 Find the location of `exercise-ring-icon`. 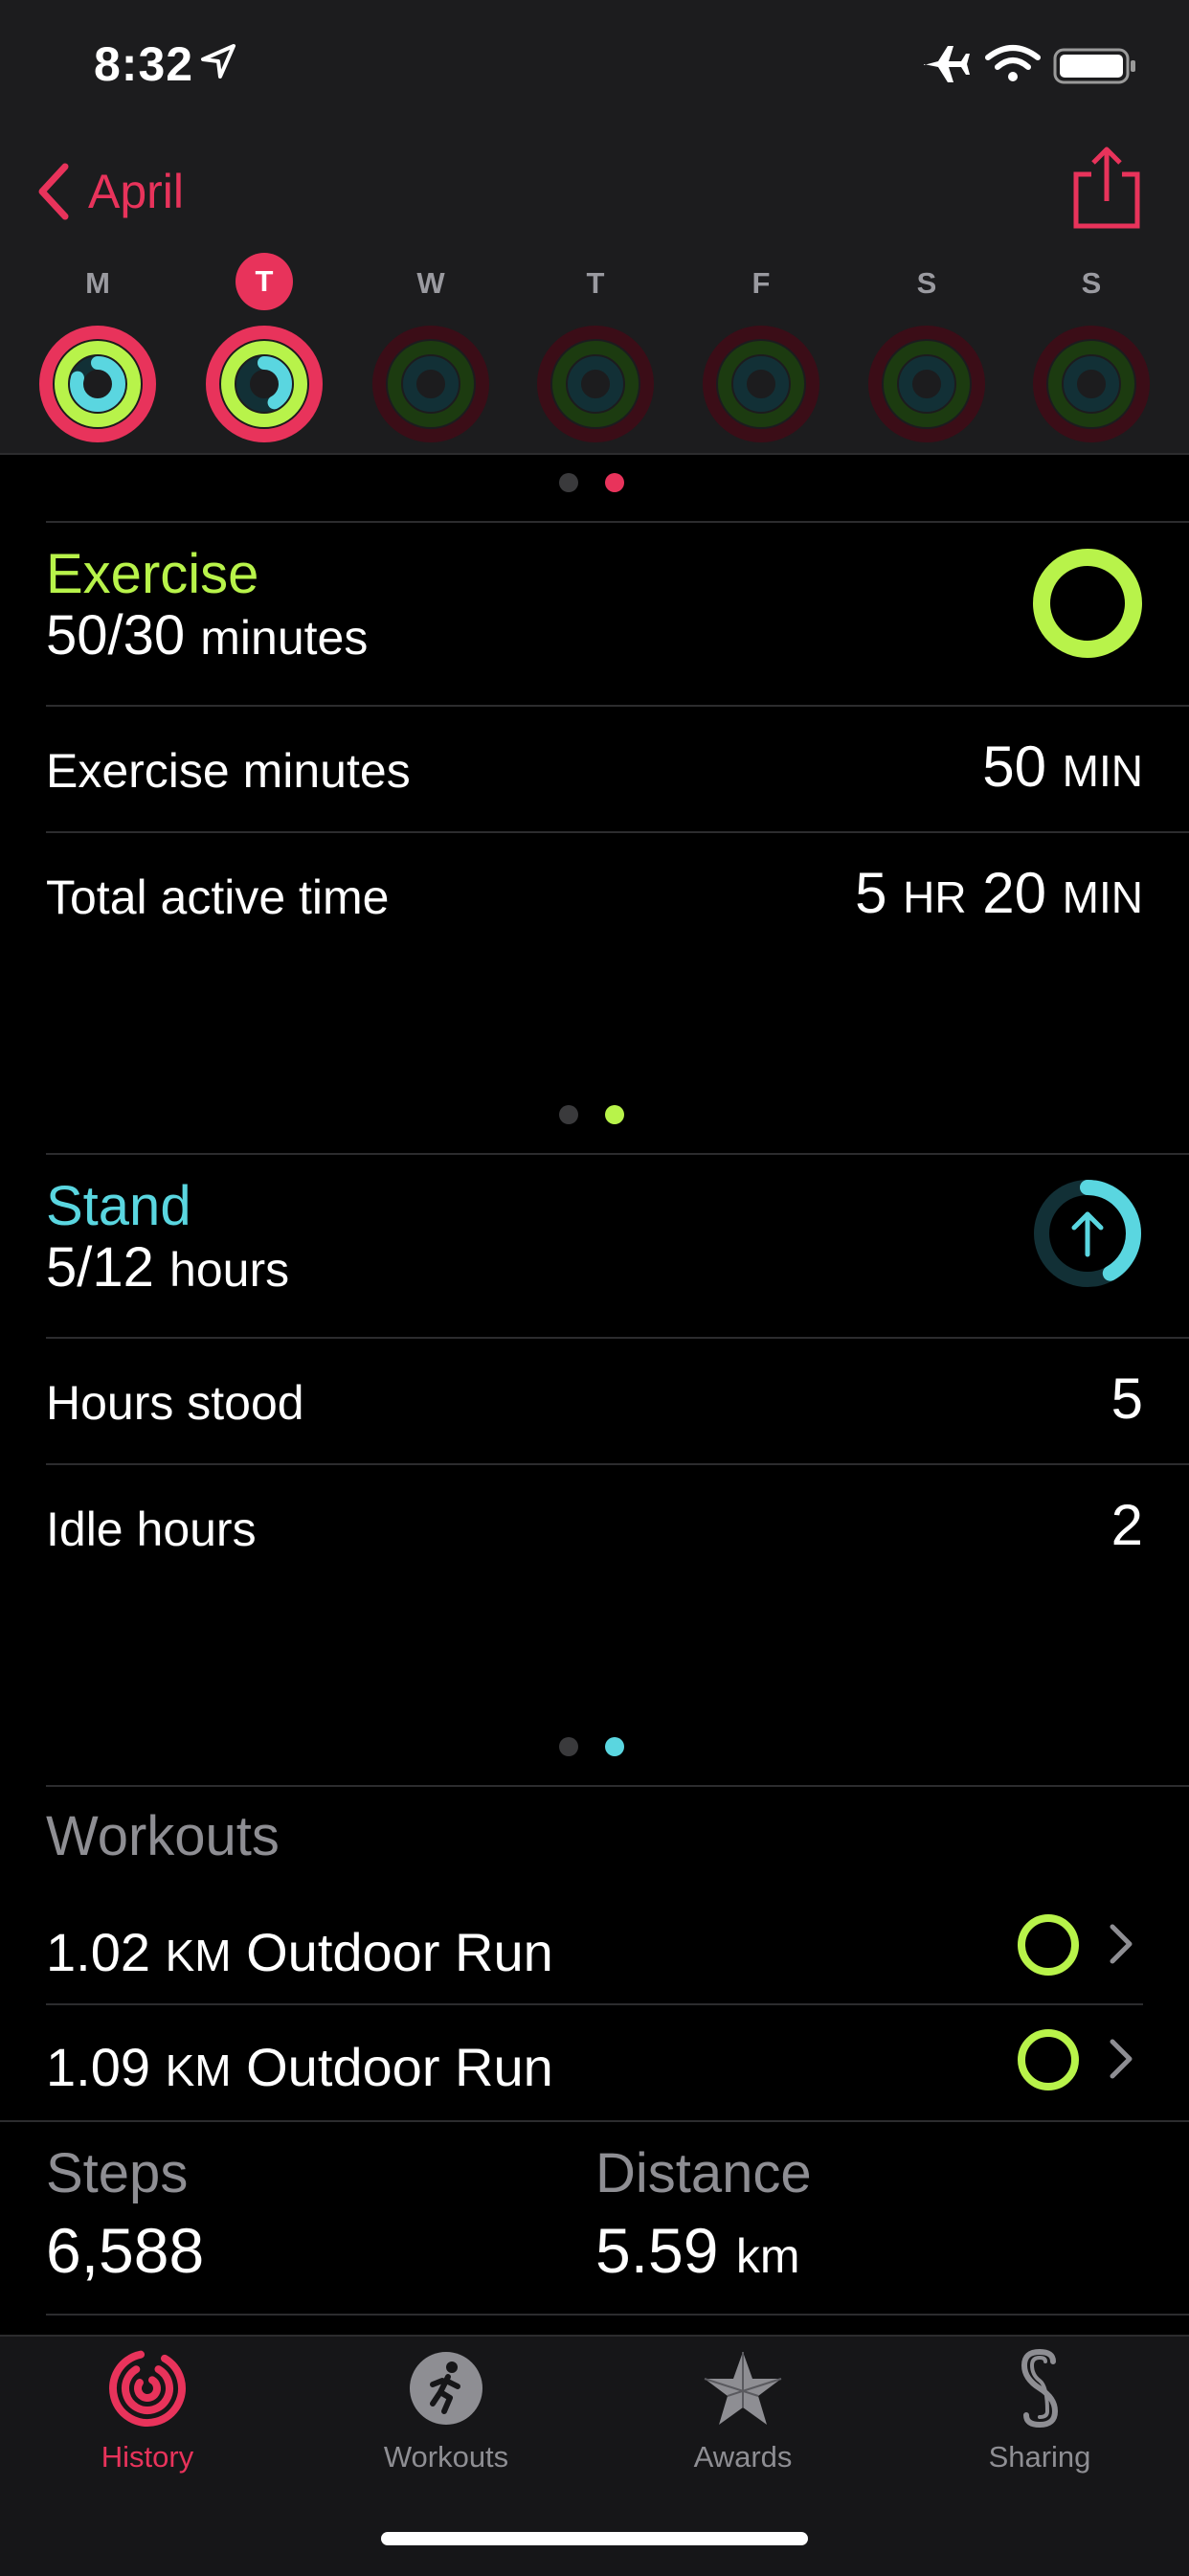

exercise-ring-icon is located at coordinates (1087, 603).